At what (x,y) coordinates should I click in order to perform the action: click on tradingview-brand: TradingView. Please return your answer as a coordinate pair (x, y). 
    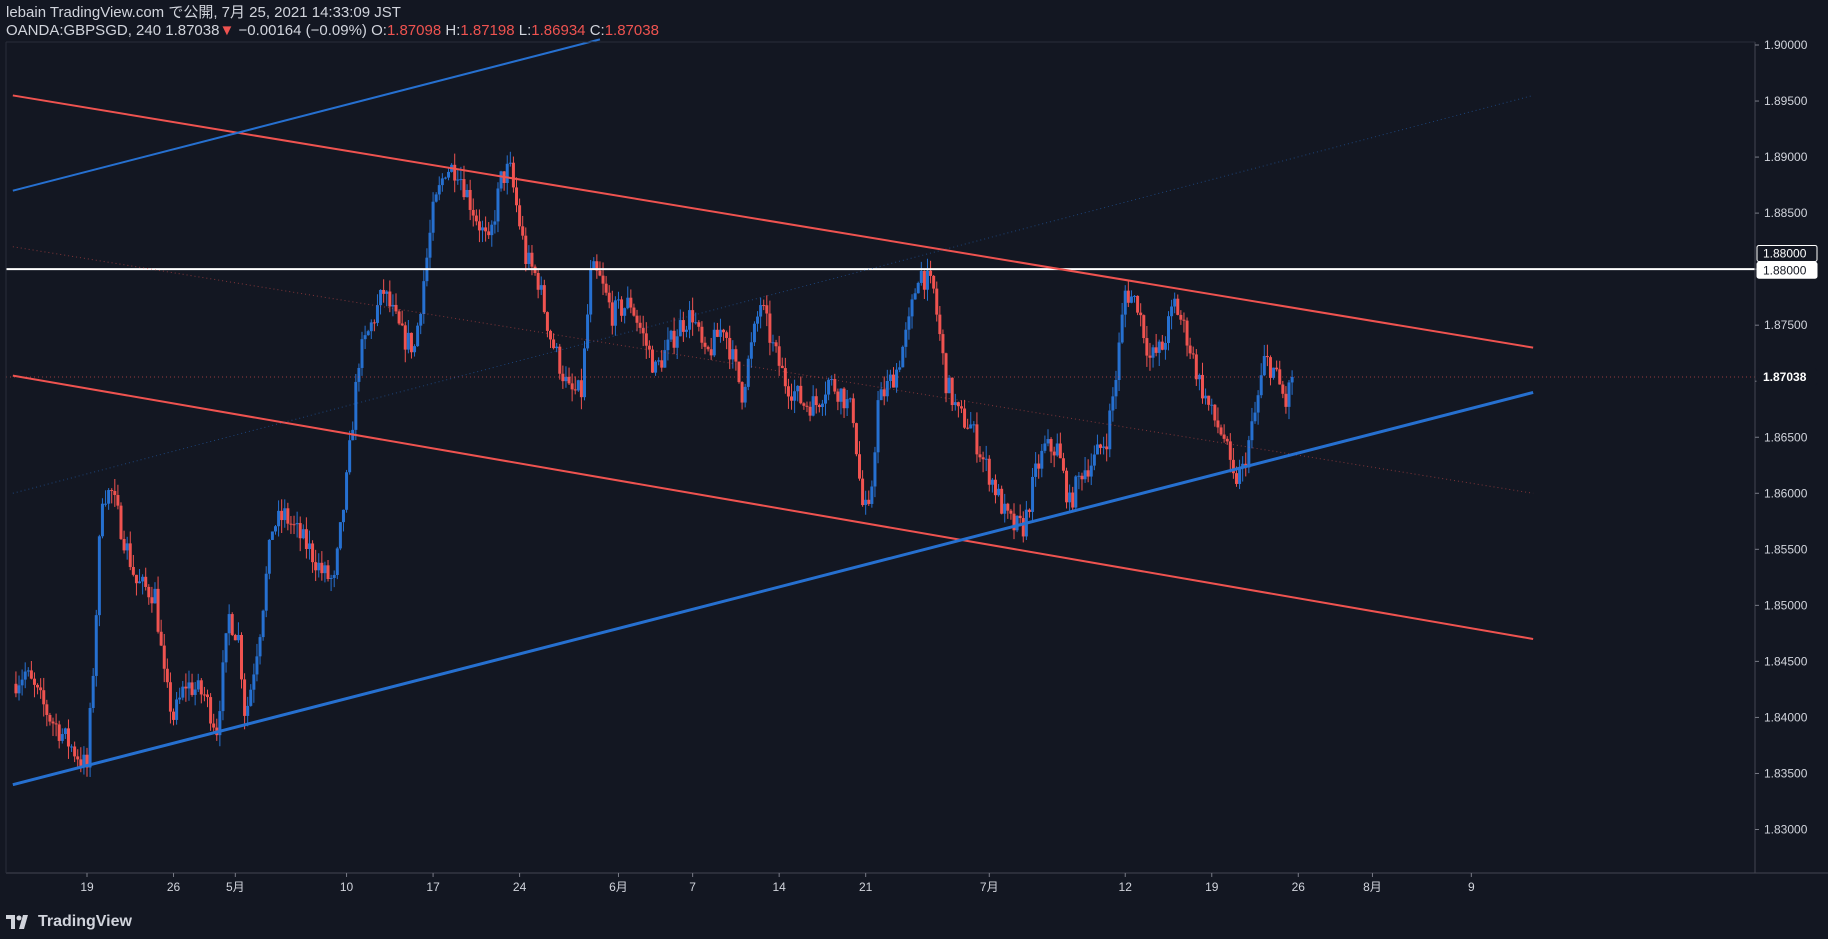
    Looking at the image, I should click on (69, 922).